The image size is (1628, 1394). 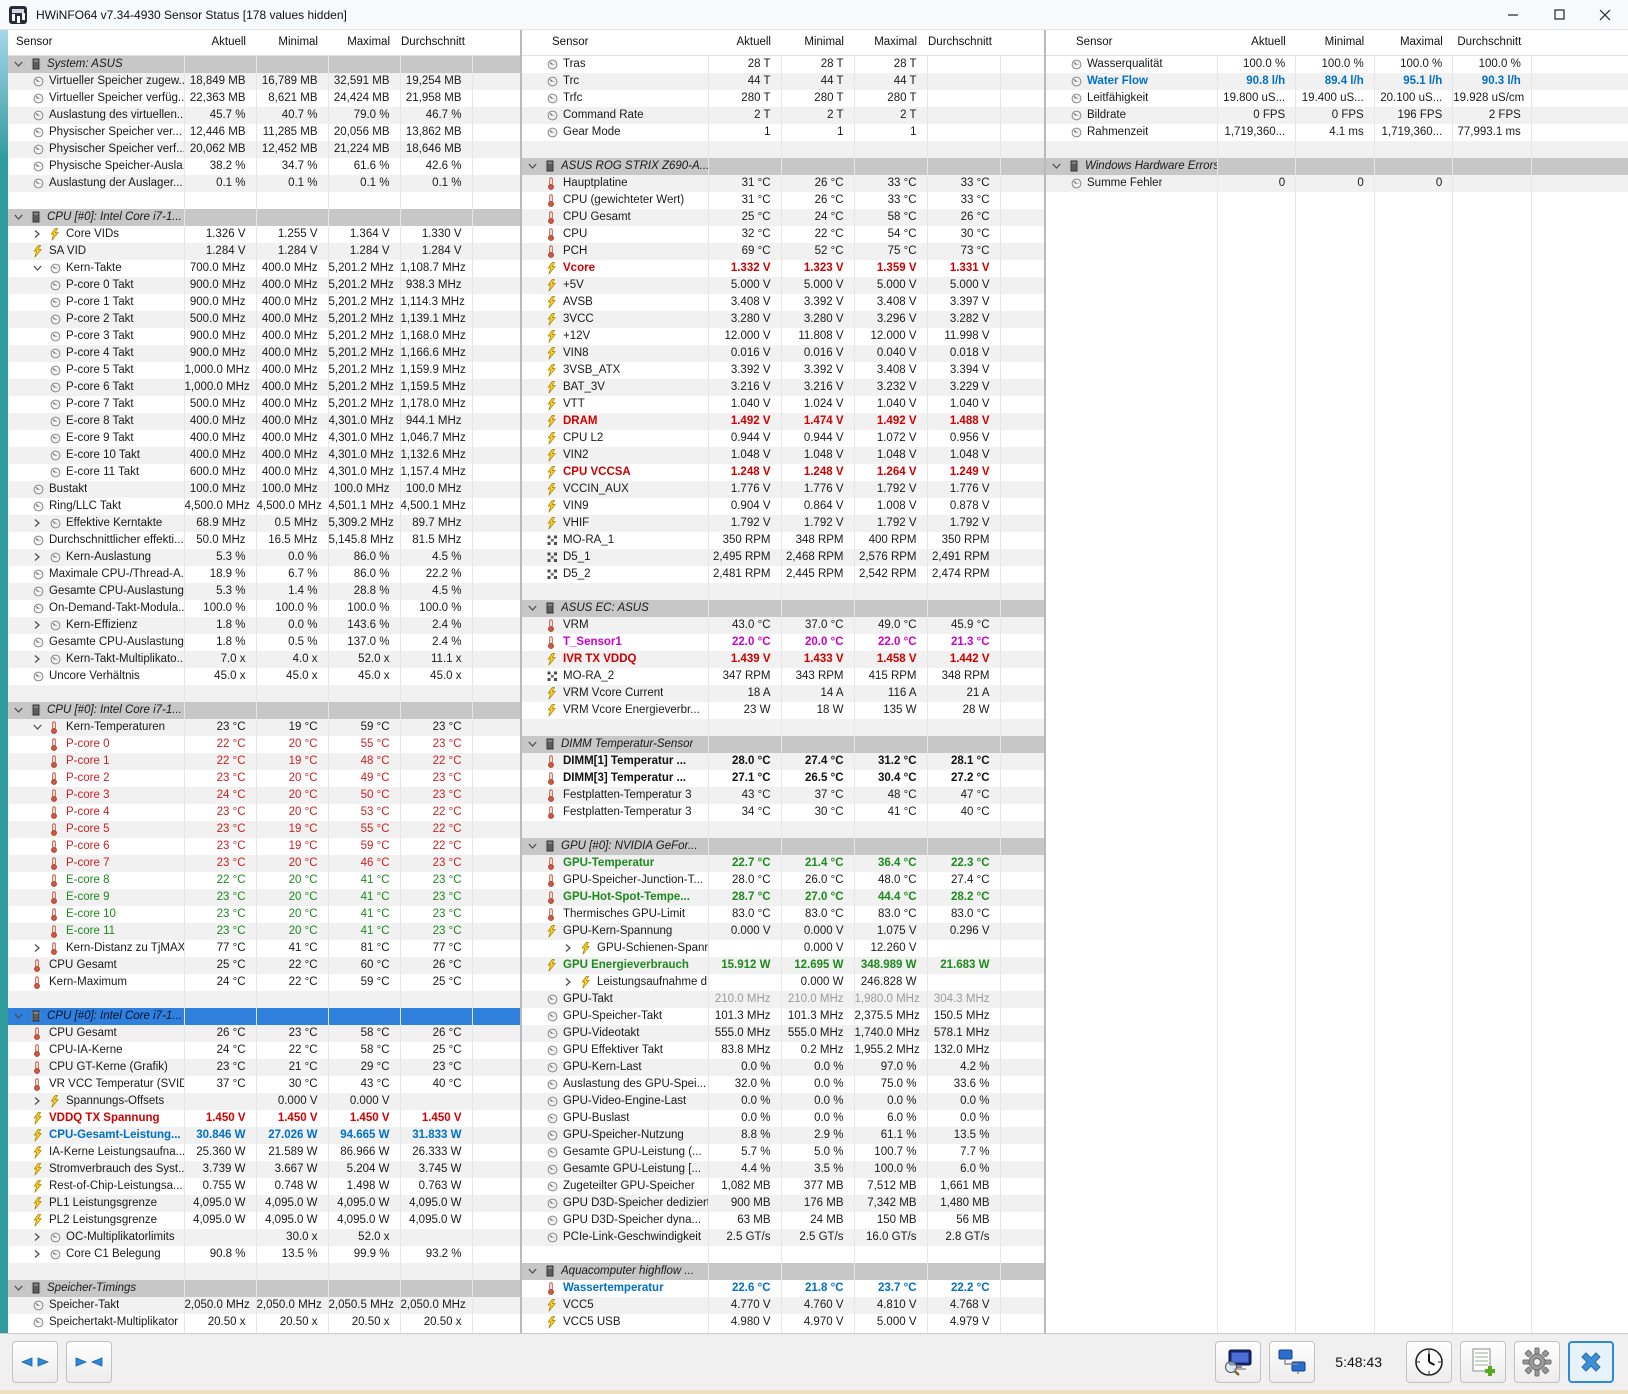 I want to click on sensor-row: Tras 28 T 28 T 28 T, so click(x=783, y=64).